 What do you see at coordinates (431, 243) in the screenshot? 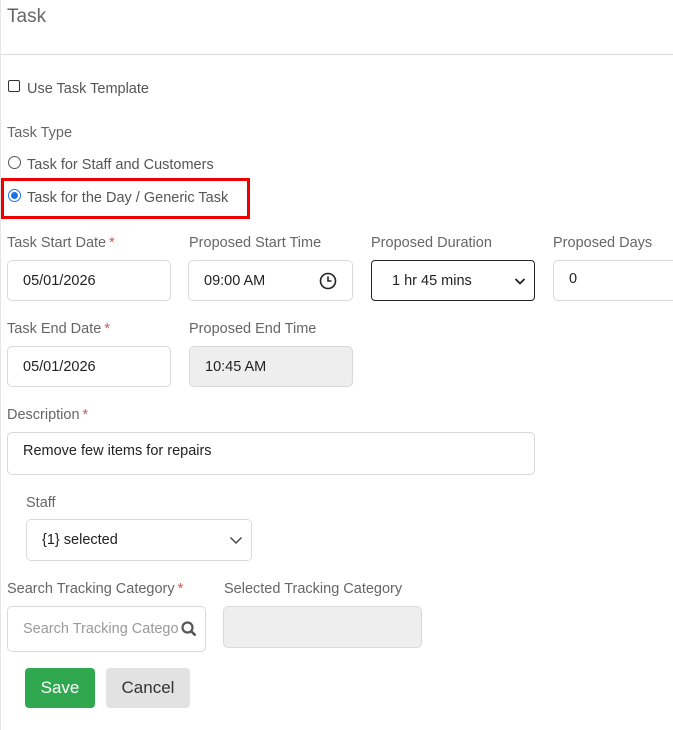
I see `duration-label: Proposed Duration` at bounding box center [431, 243].